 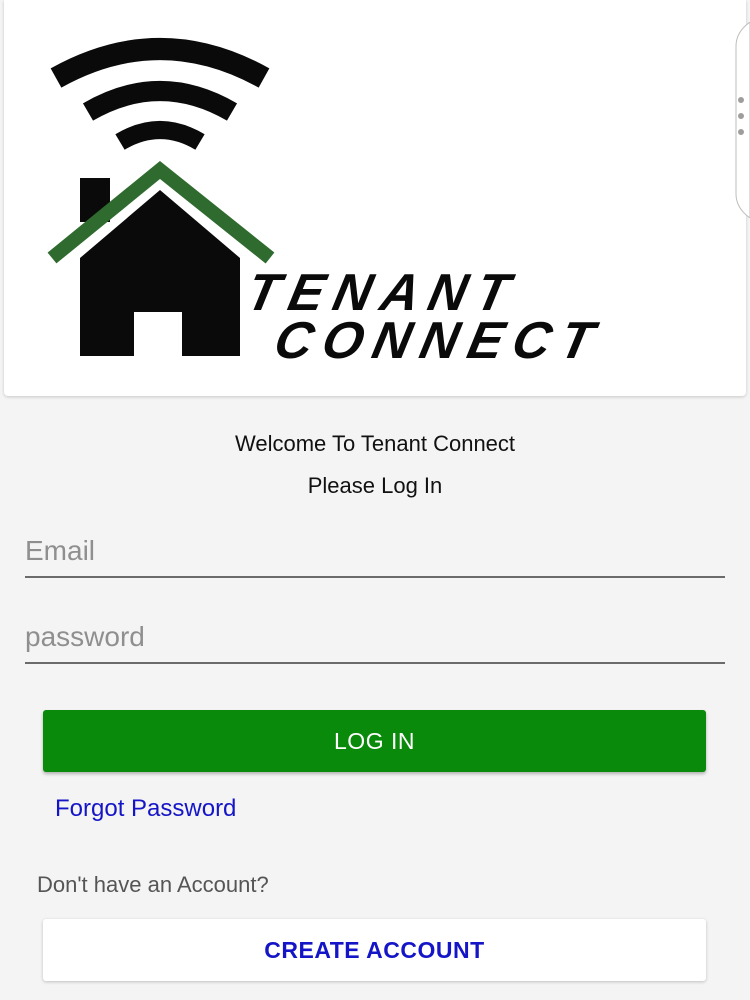 What do you see at coordinates (438, 341) in the screenshot?
I see `svg-text: CONNECT` at bounding box center [438, 341].